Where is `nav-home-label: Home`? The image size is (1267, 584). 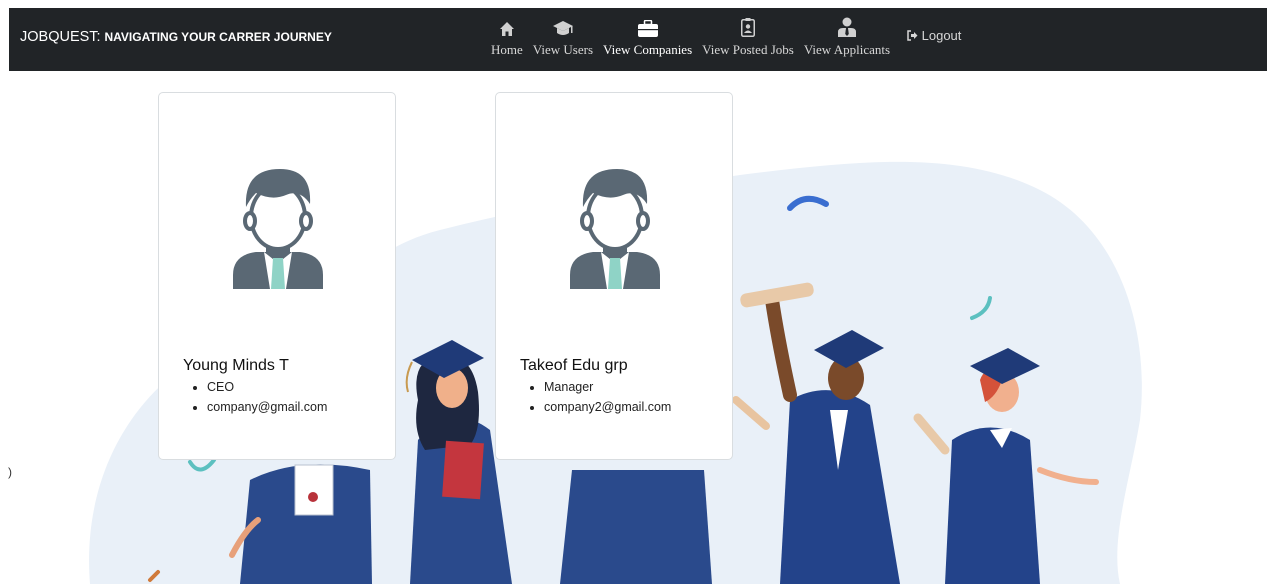 nav-home-label: Home is located at coordinates (507, 49).